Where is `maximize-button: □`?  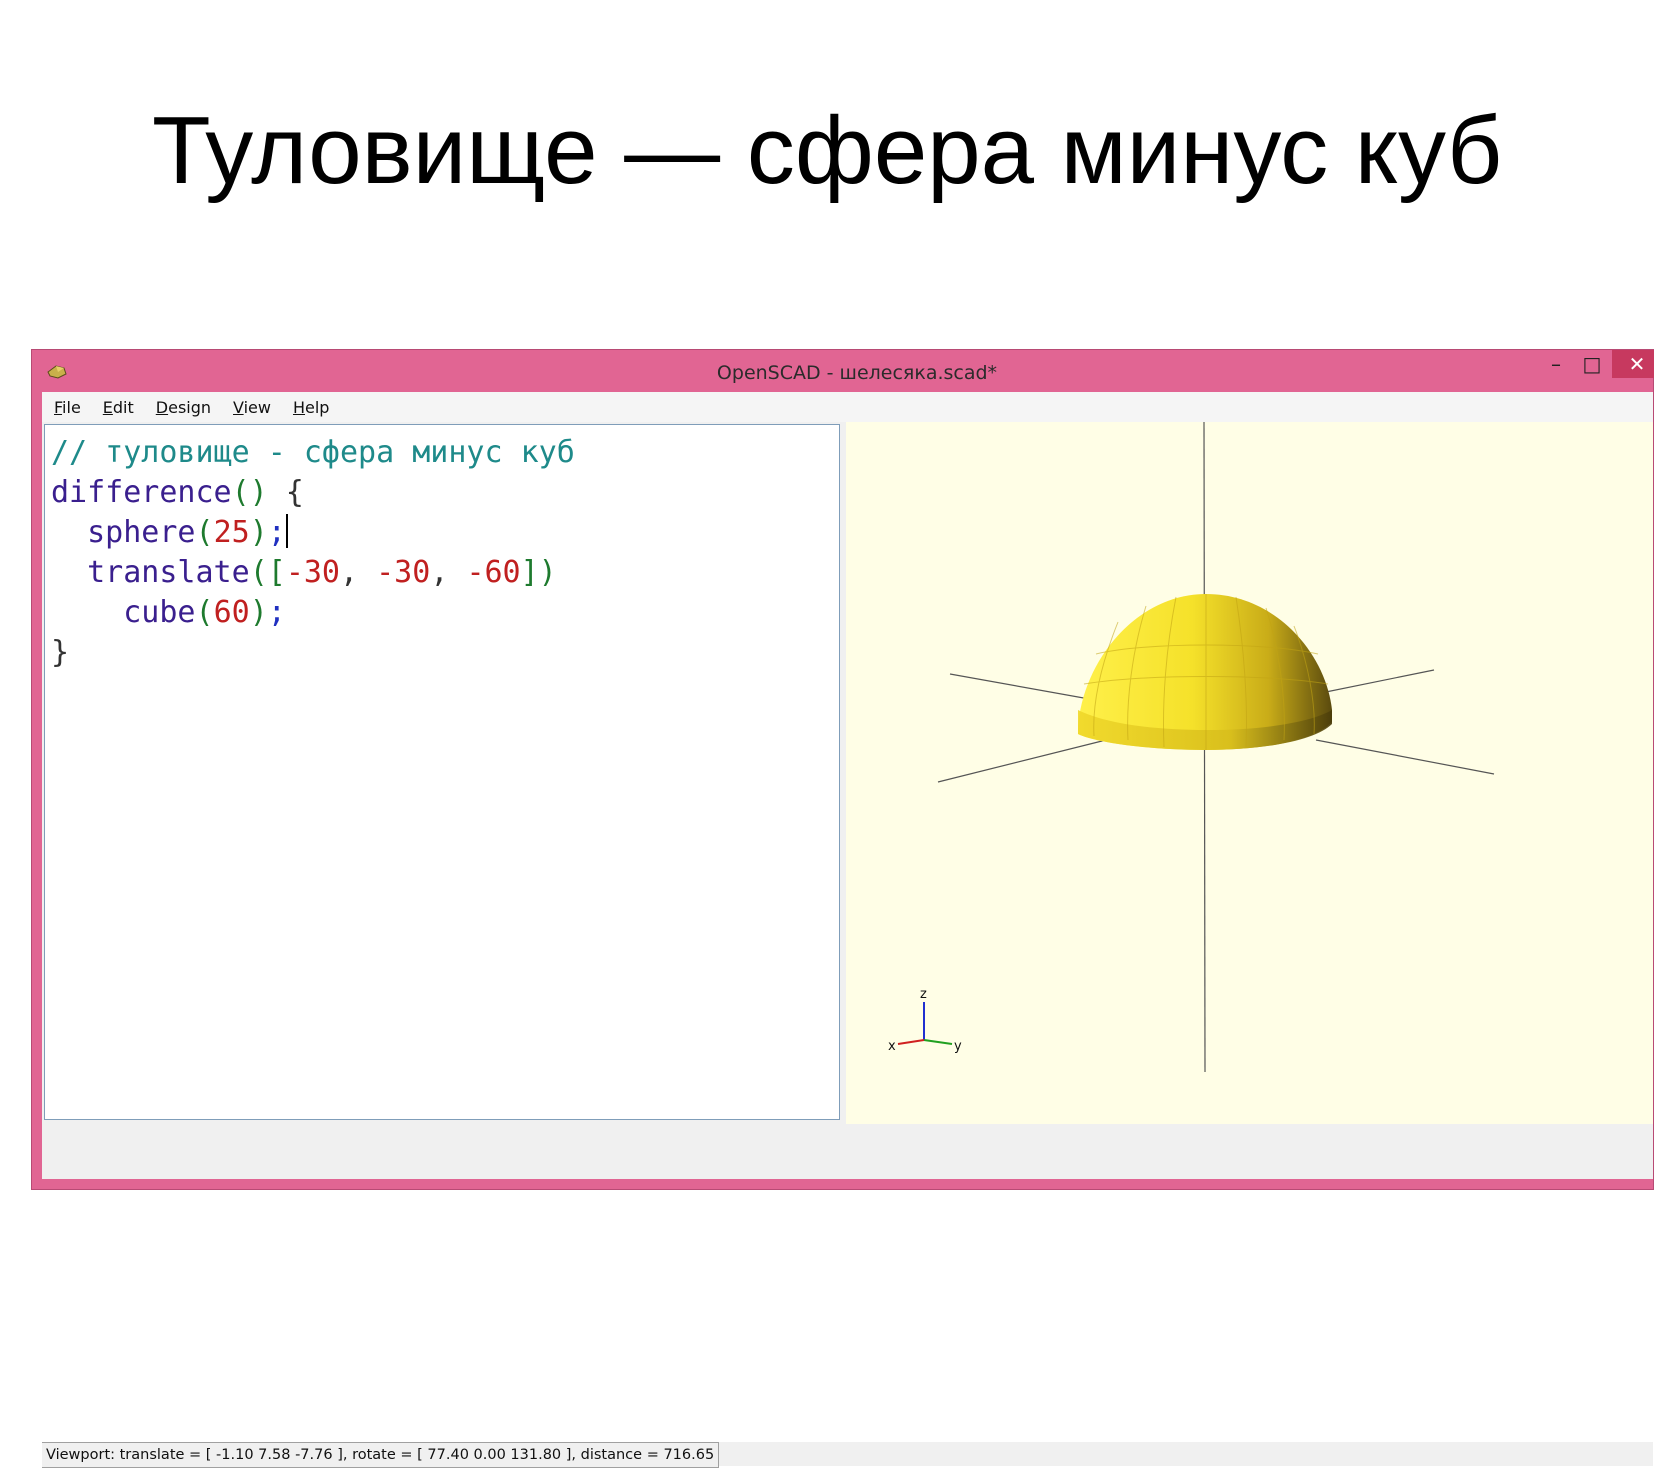 maximize-button: □ is located at coordinates (1592, 364).